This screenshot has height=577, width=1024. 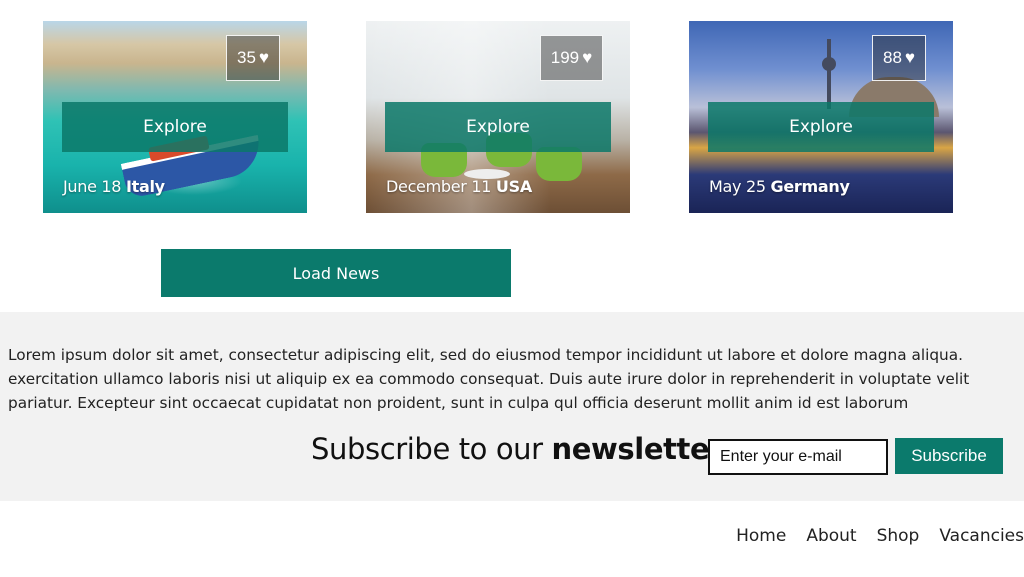 I want to click on likes-count: 88, so click(x=892, y=57).